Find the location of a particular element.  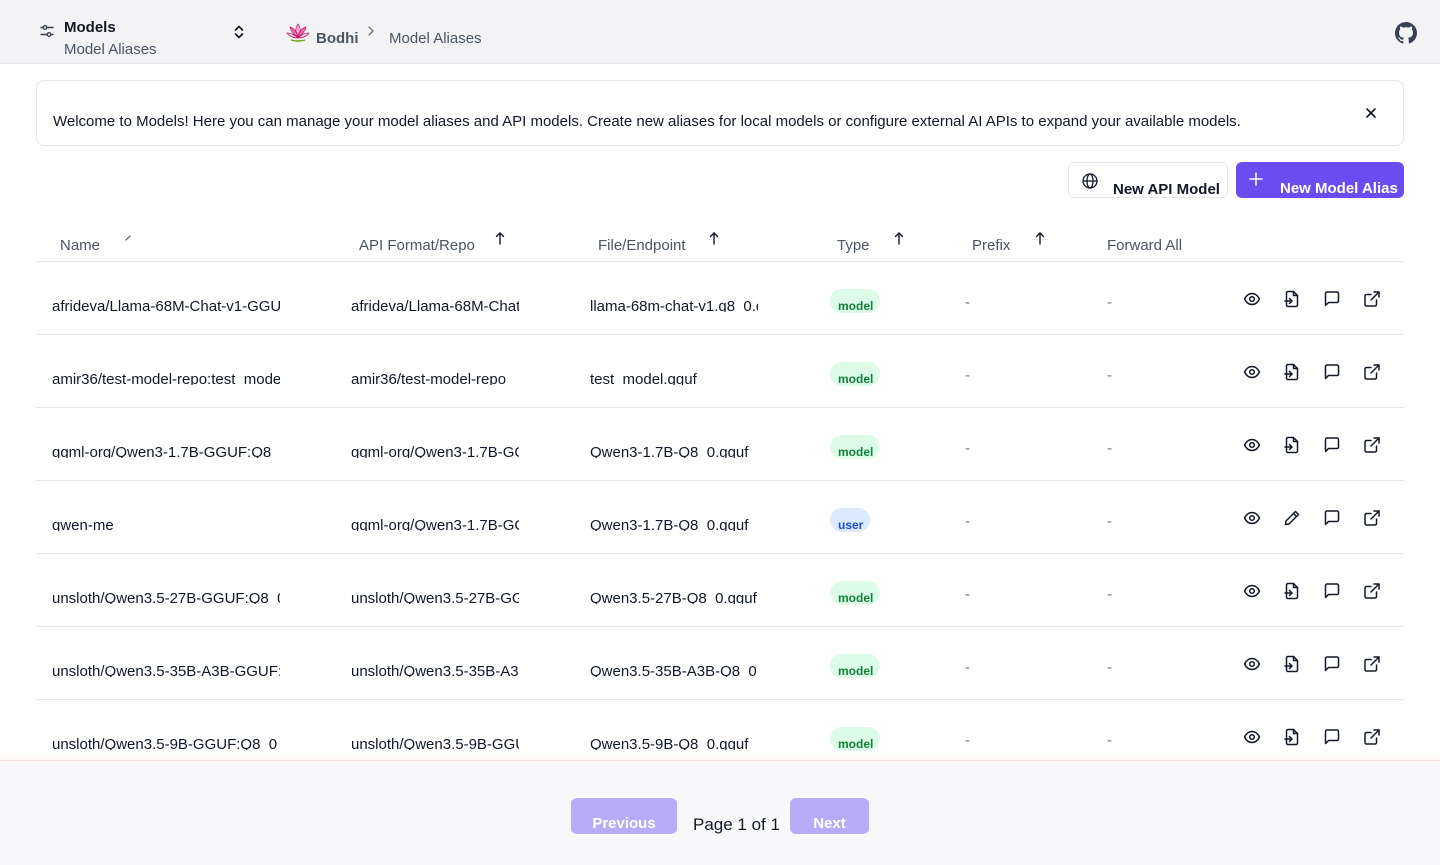

column-header-type: Type is located at coordinates (853, 245).